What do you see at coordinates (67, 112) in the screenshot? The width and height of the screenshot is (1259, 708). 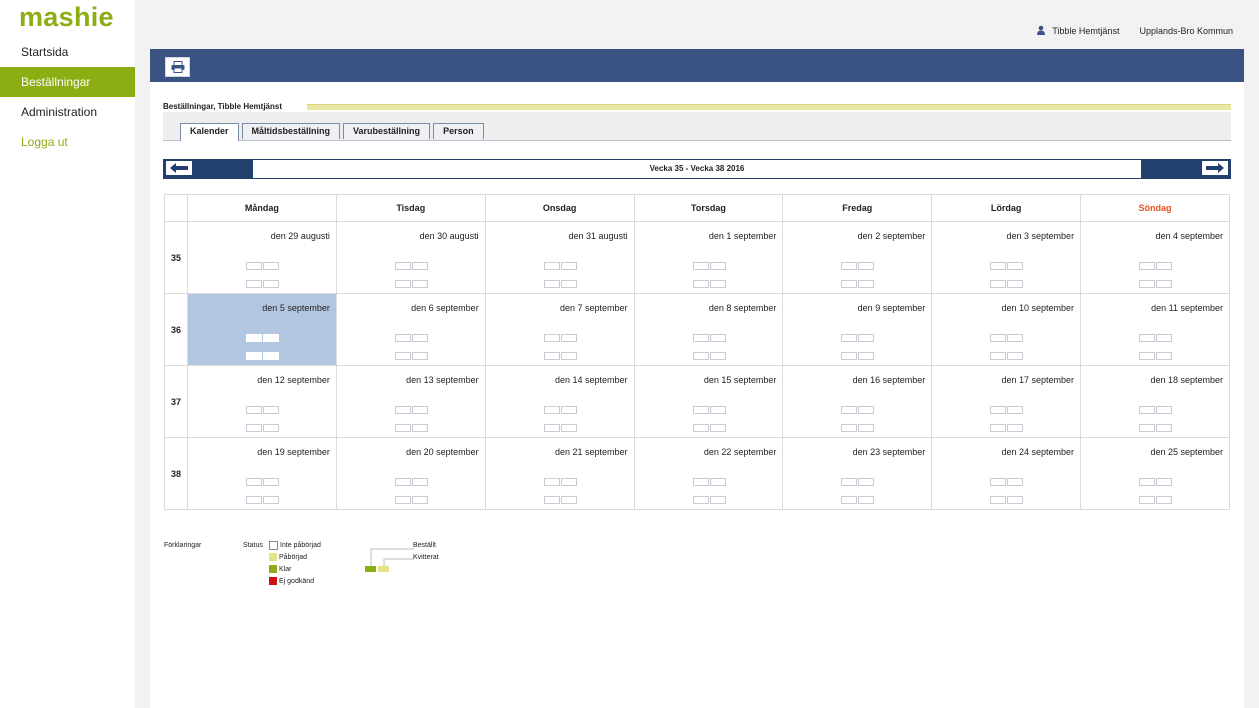 I see `sidebar-item-administration: Administration` at bounding box center [67, 112].